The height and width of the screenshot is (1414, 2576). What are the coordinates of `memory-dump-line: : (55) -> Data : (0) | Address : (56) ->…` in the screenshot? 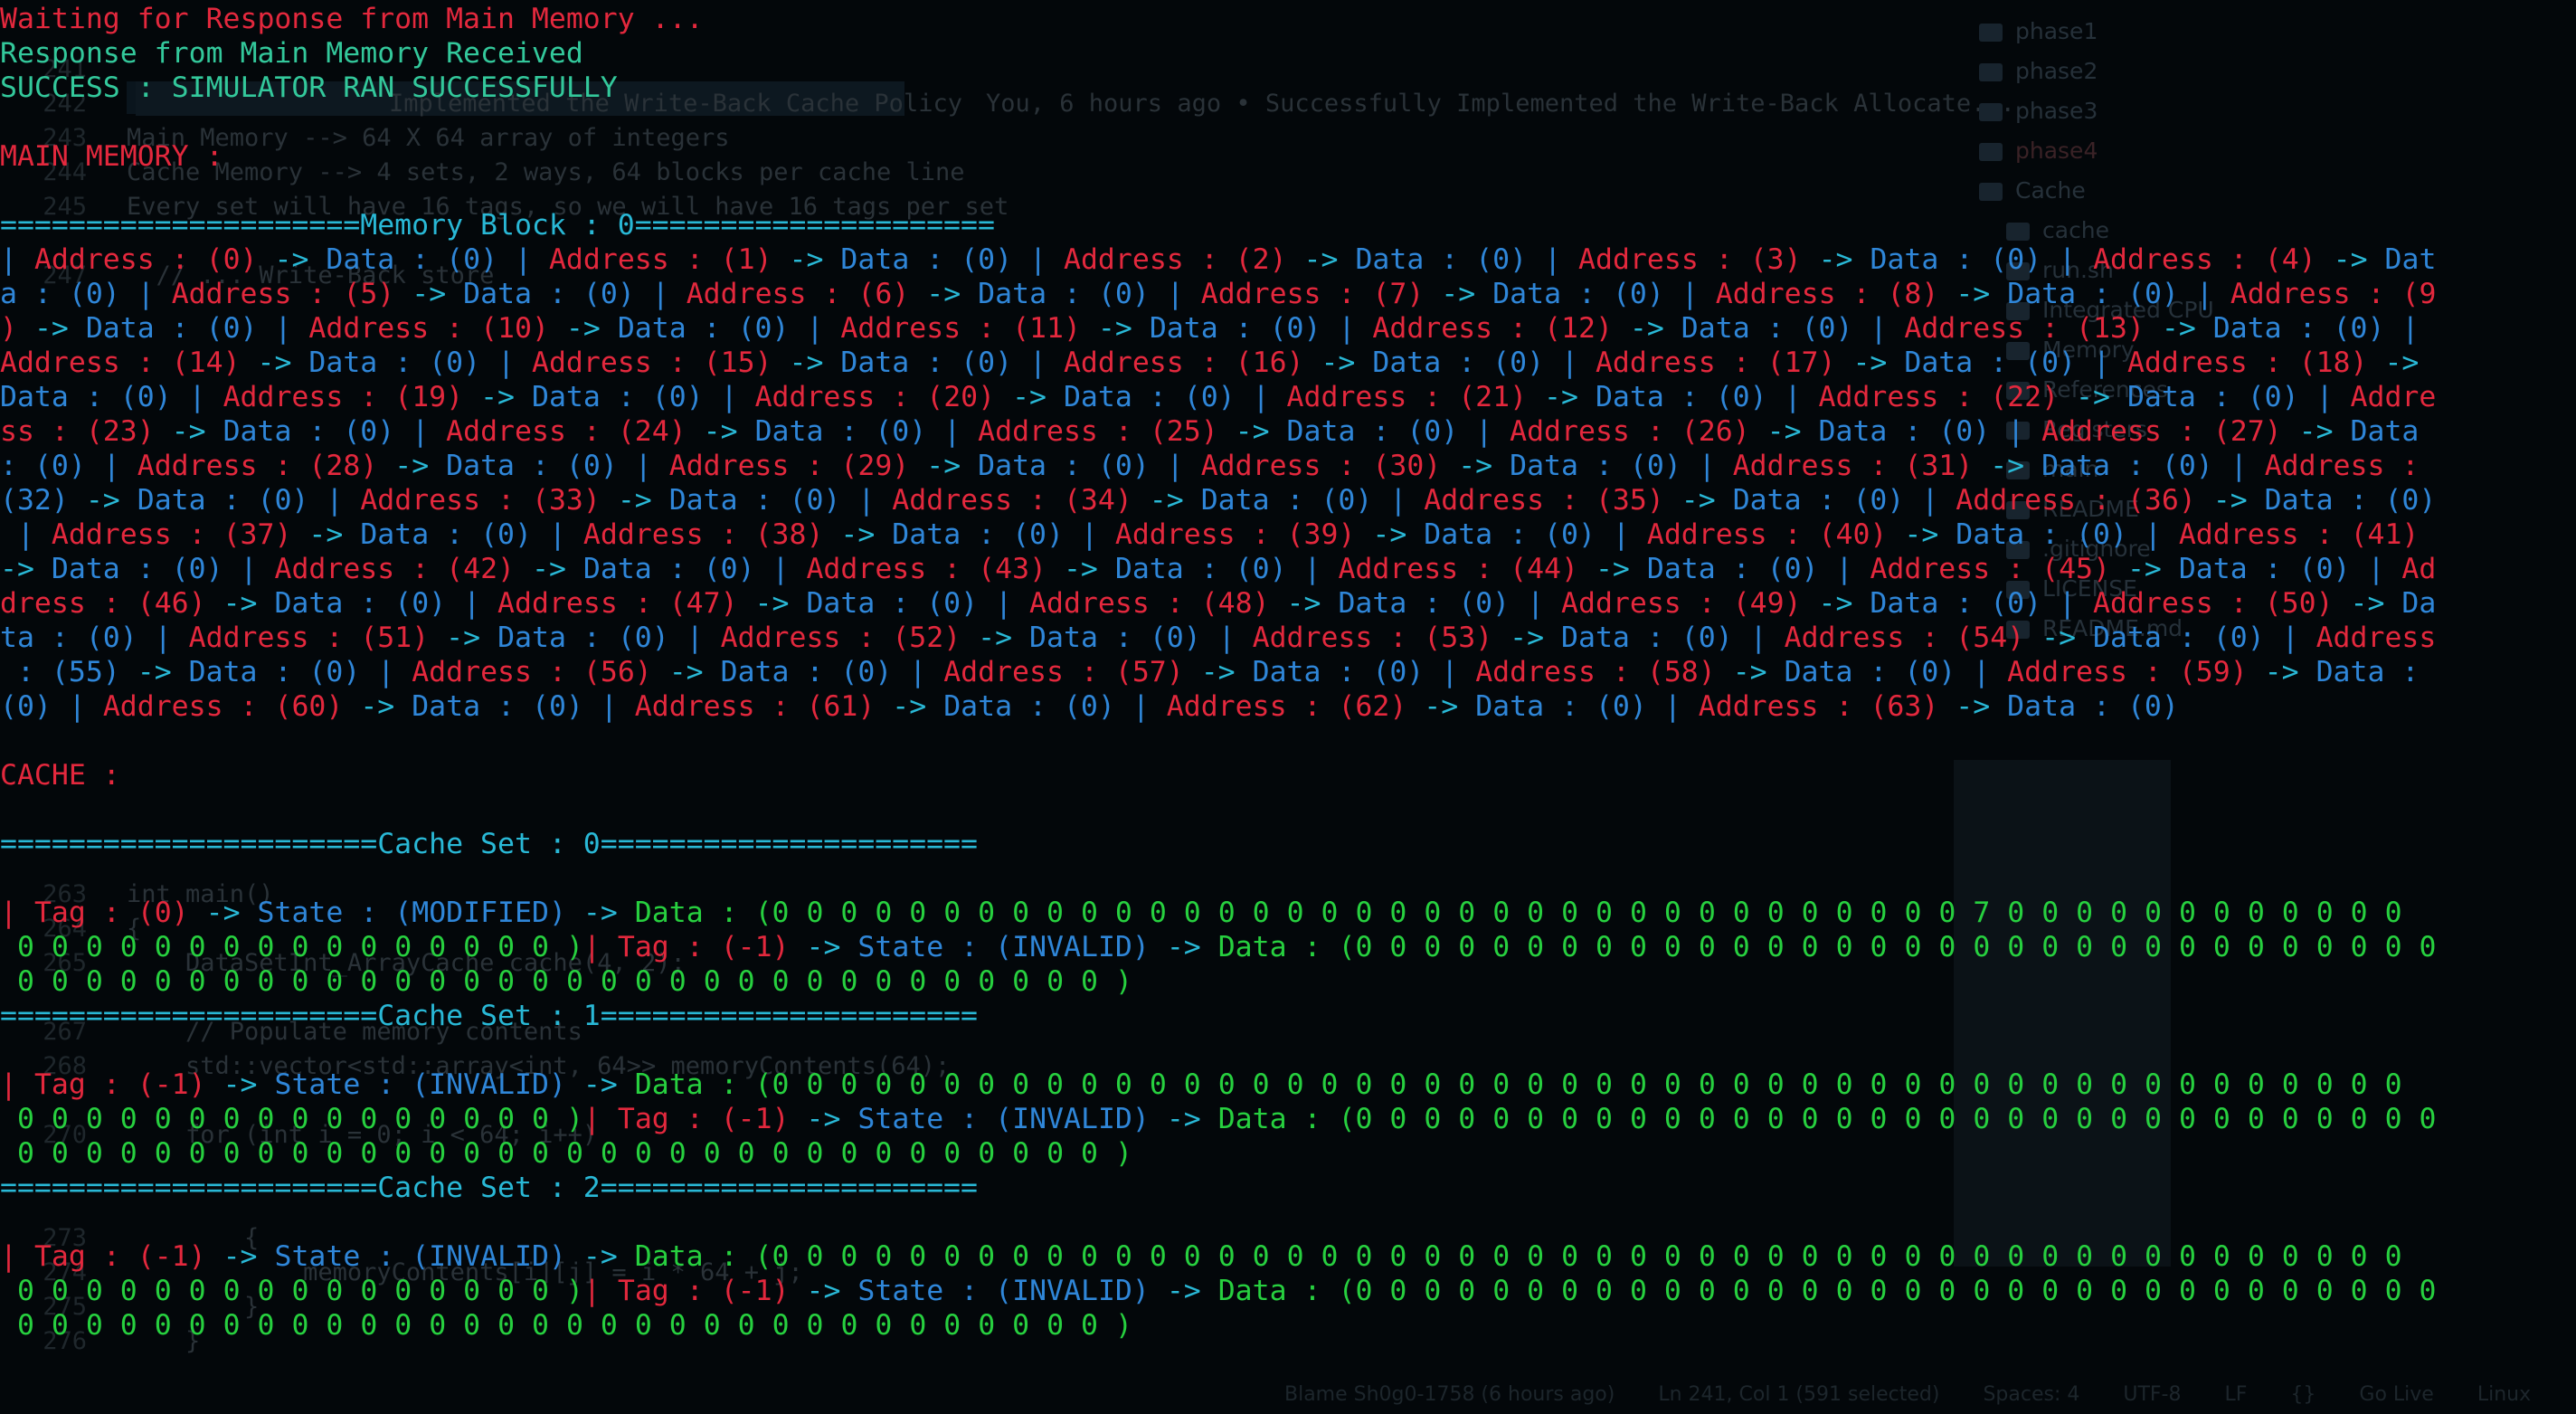 It's located at (1218, 672).